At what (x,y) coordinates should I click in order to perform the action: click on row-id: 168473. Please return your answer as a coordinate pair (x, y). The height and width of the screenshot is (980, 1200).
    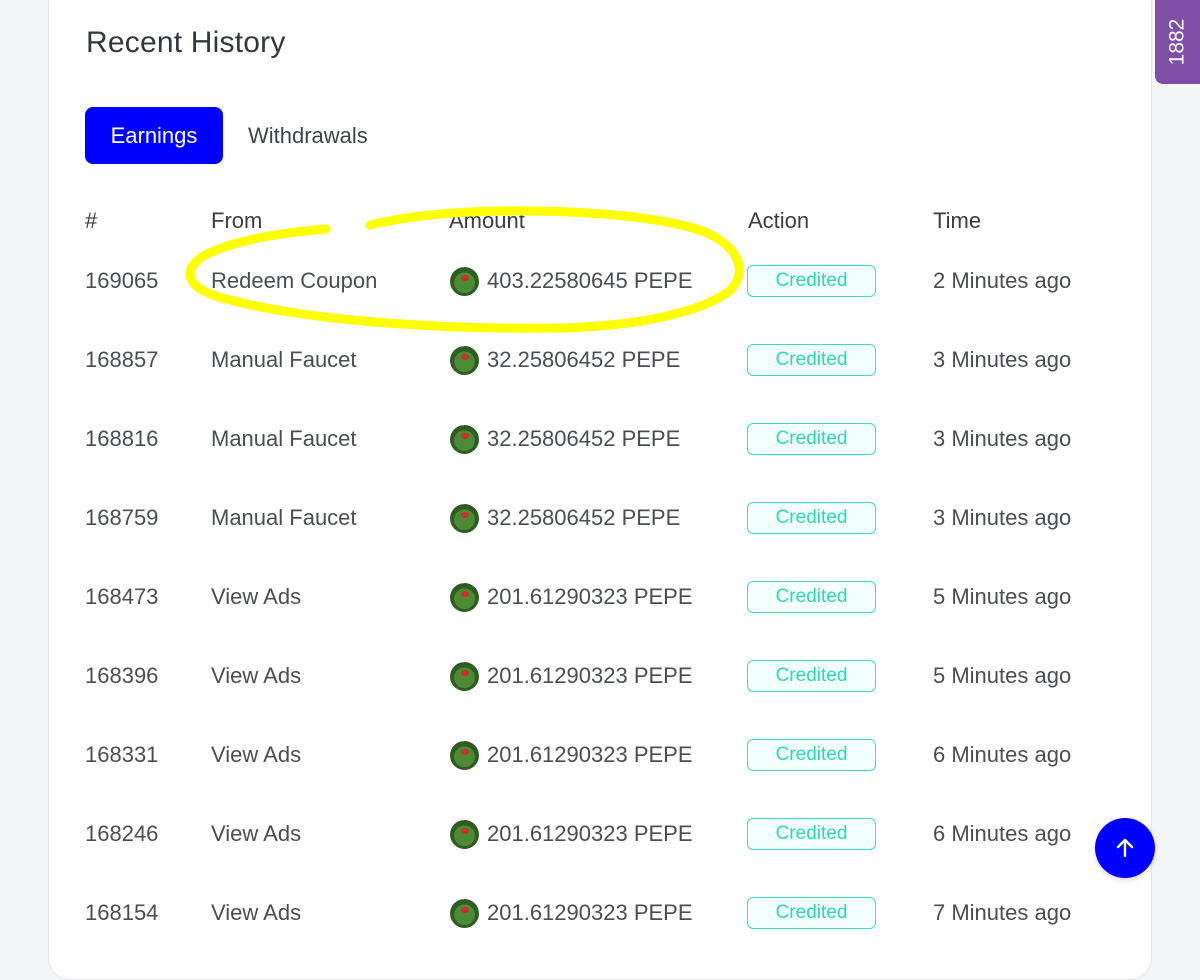
    Looking at the image, I should click on (122, 596).